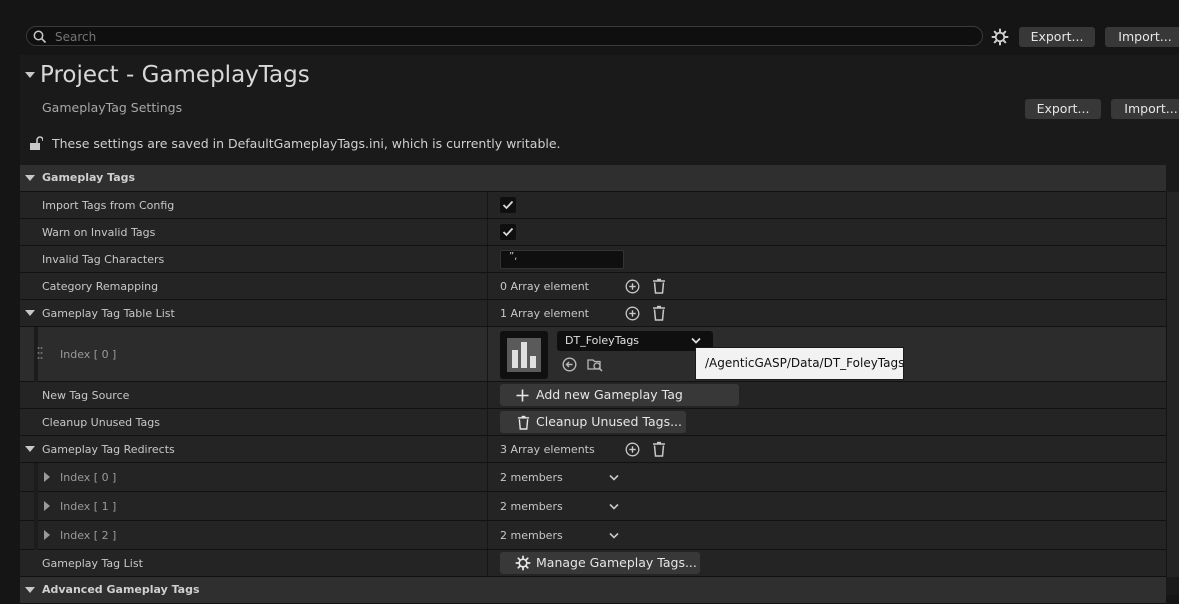  What do you see at coordinates (108, 449) in the screenshot?
I see `prop-label: Gameplay Tag Redirects` at bounding box center [108, 449].